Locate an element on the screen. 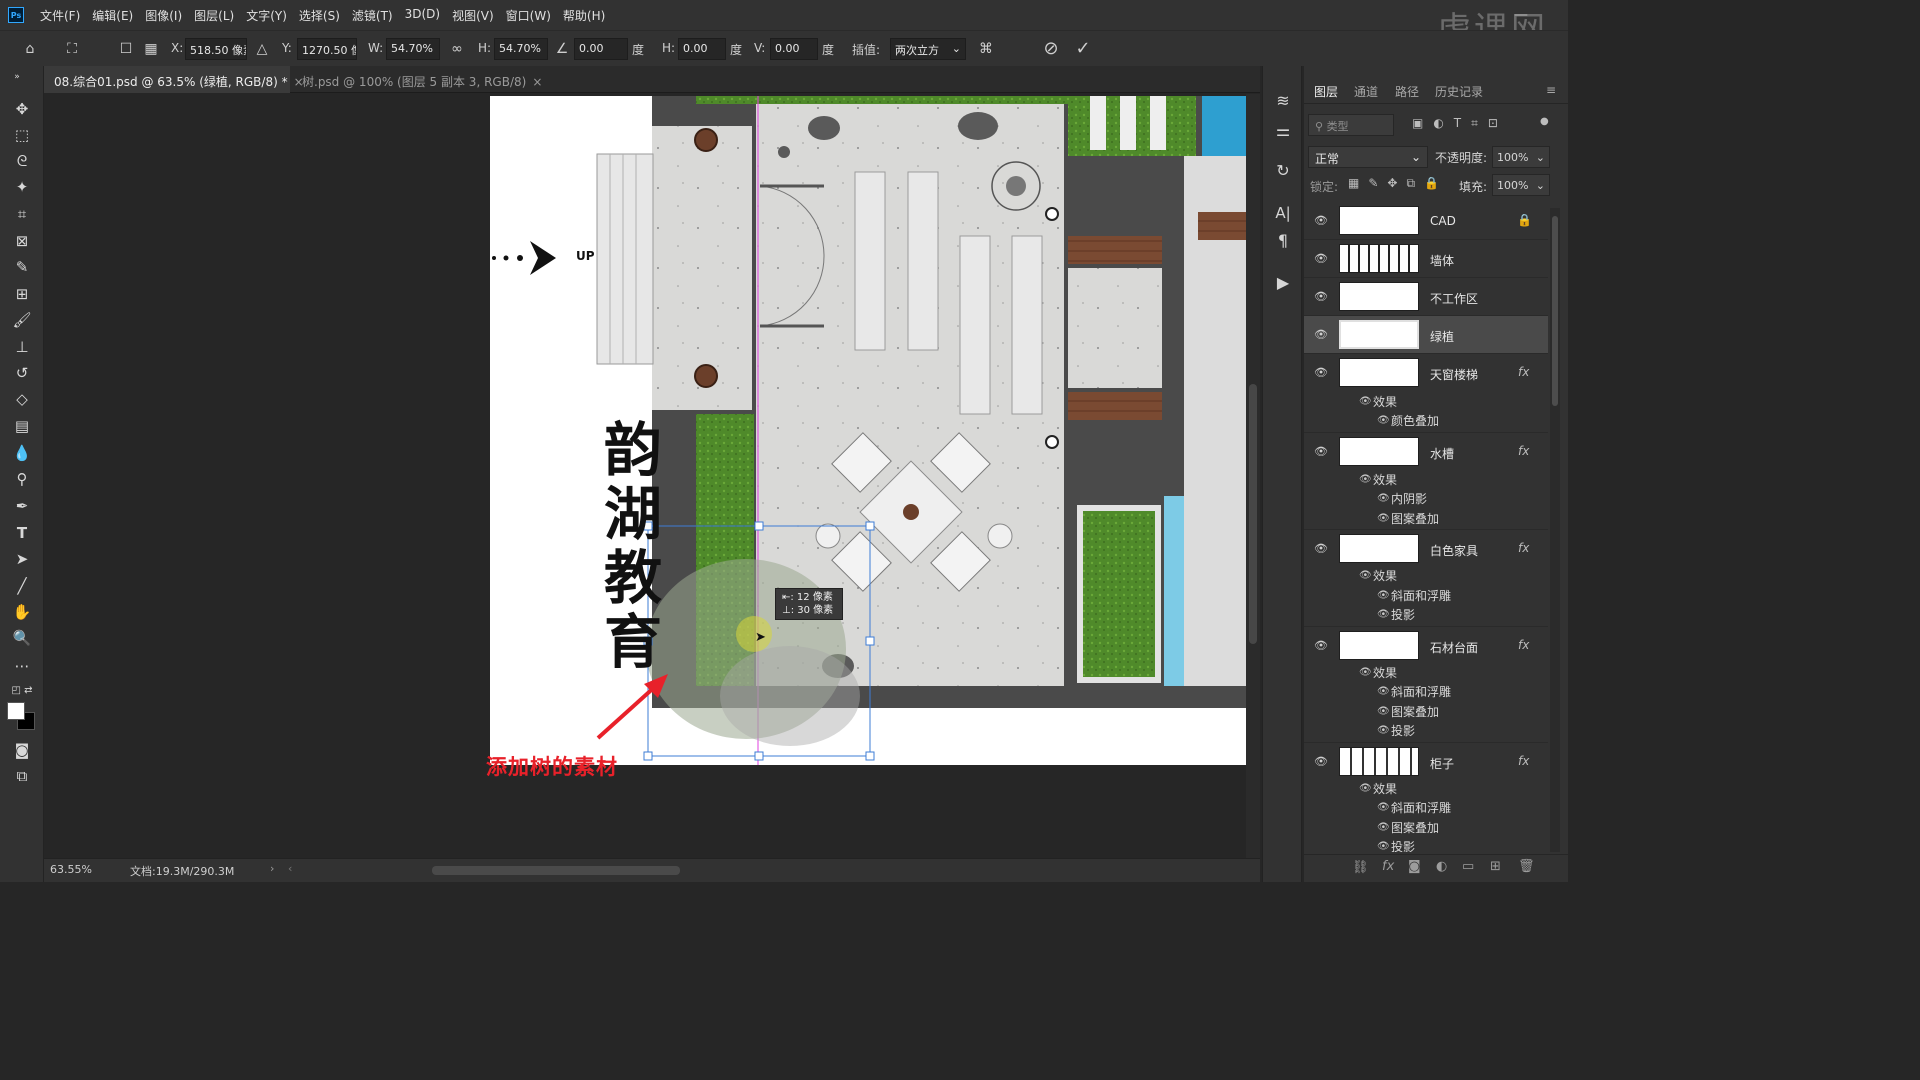 Image resolution: width=1920 pixels, height=1080 pixels. zoom-level: 63.55% is located at coordinates (71, 869).